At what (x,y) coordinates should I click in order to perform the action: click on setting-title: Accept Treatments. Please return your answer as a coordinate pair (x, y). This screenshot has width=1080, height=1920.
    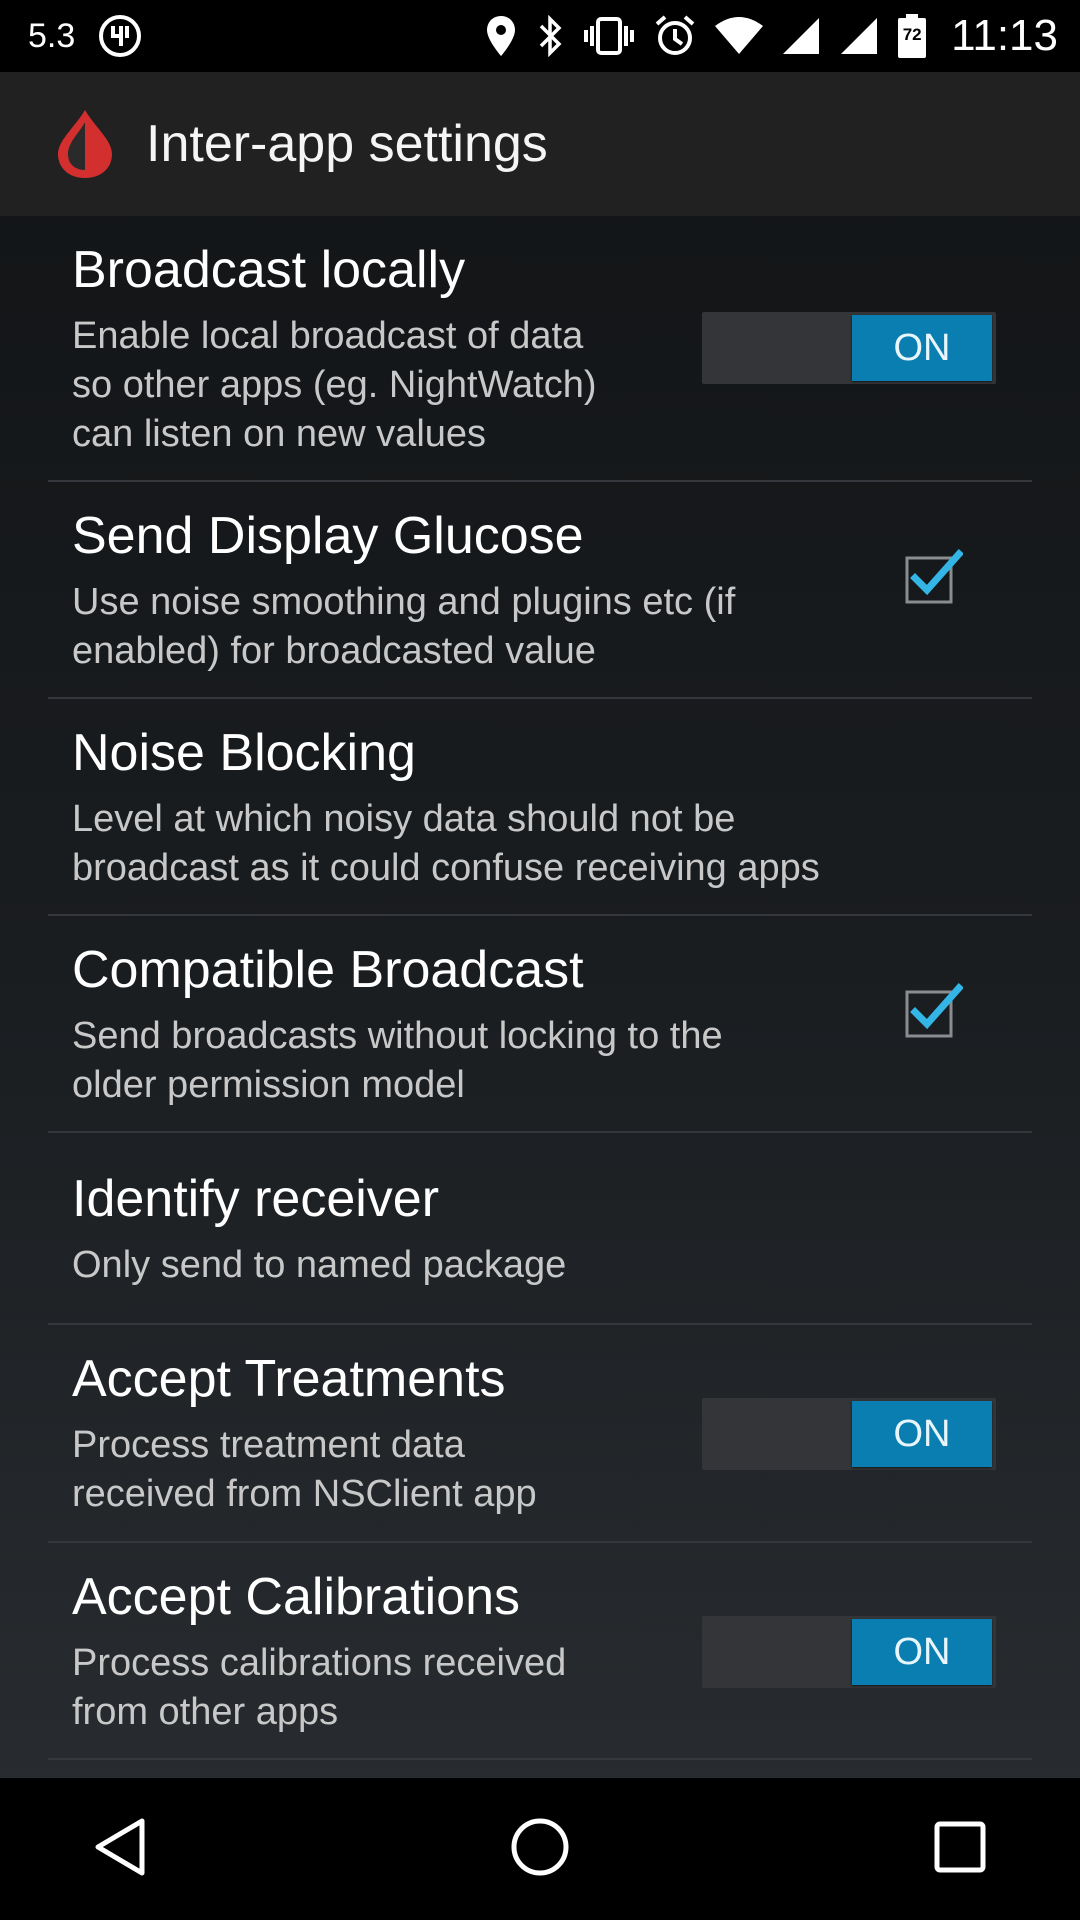
    Looking at the image, I should click on (289, 1379).